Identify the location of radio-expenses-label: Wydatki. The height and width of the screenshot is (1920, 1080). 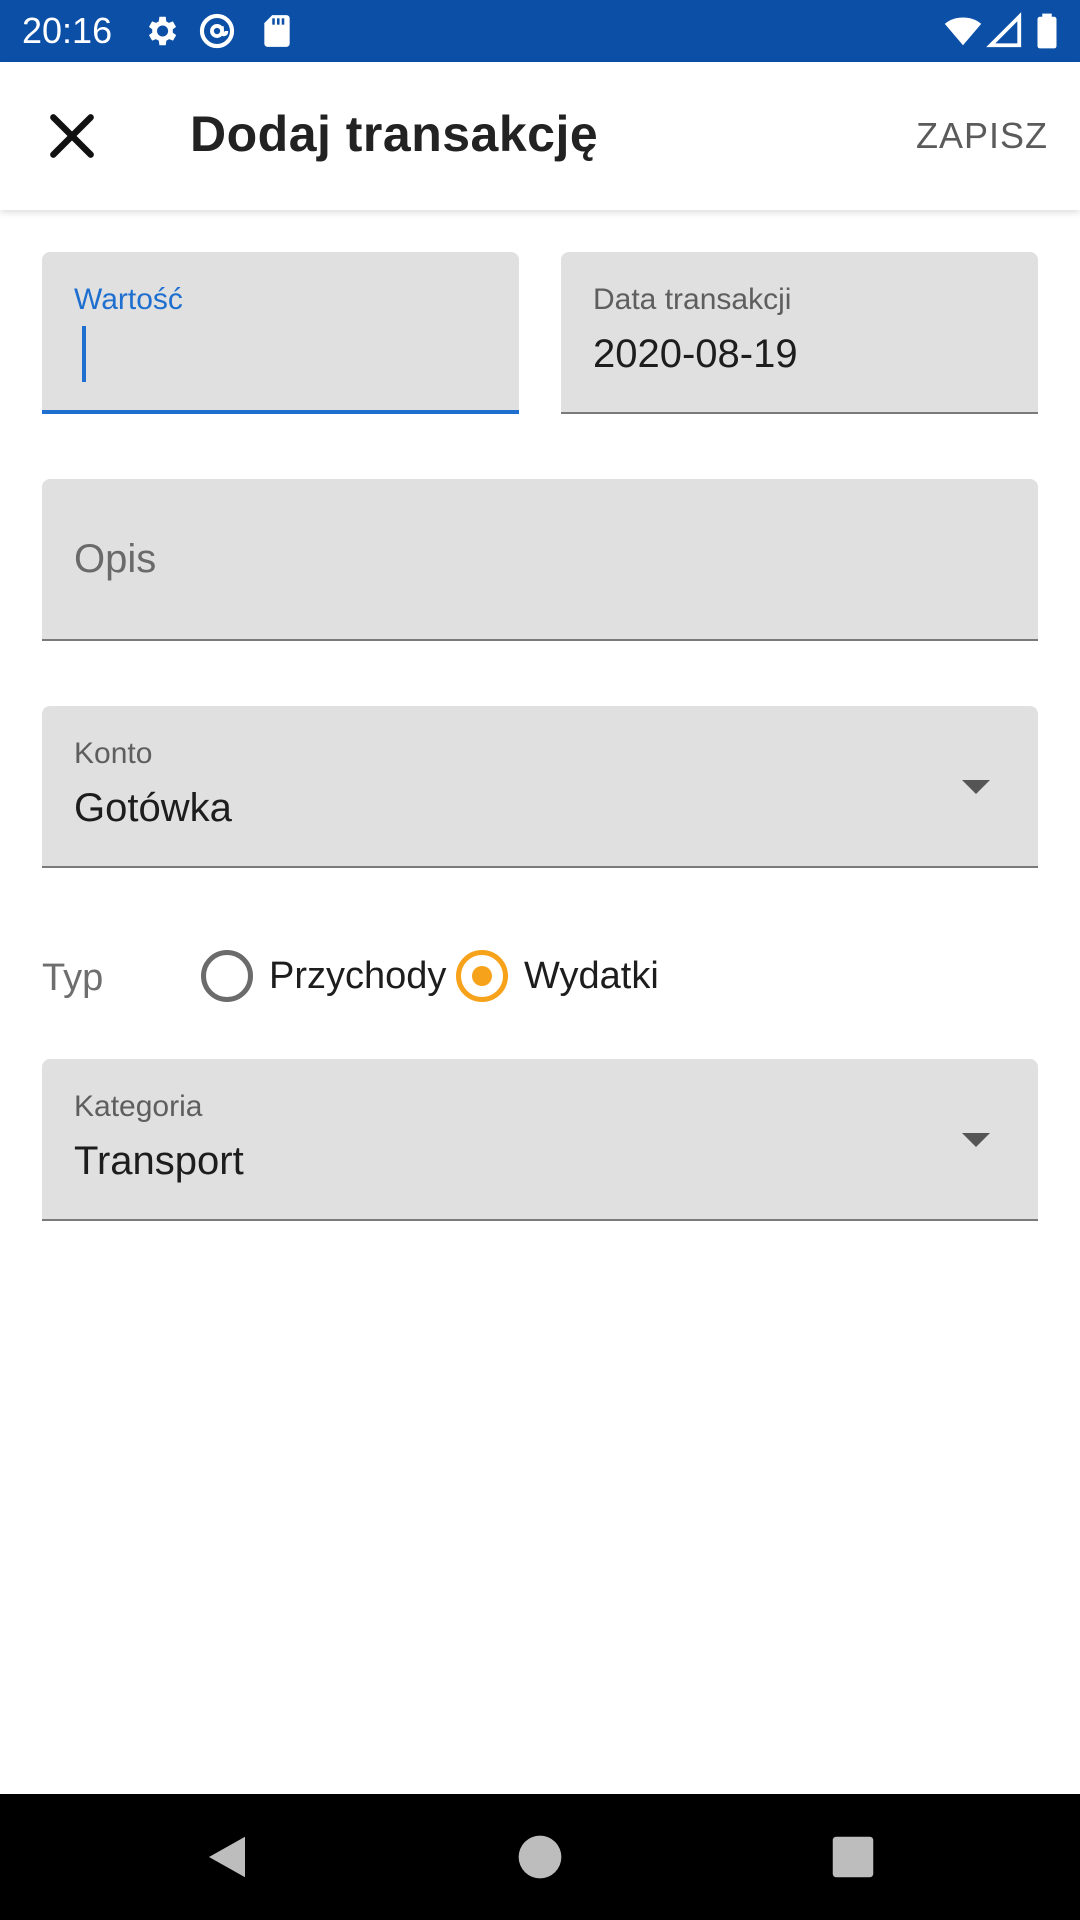
(591, 976).